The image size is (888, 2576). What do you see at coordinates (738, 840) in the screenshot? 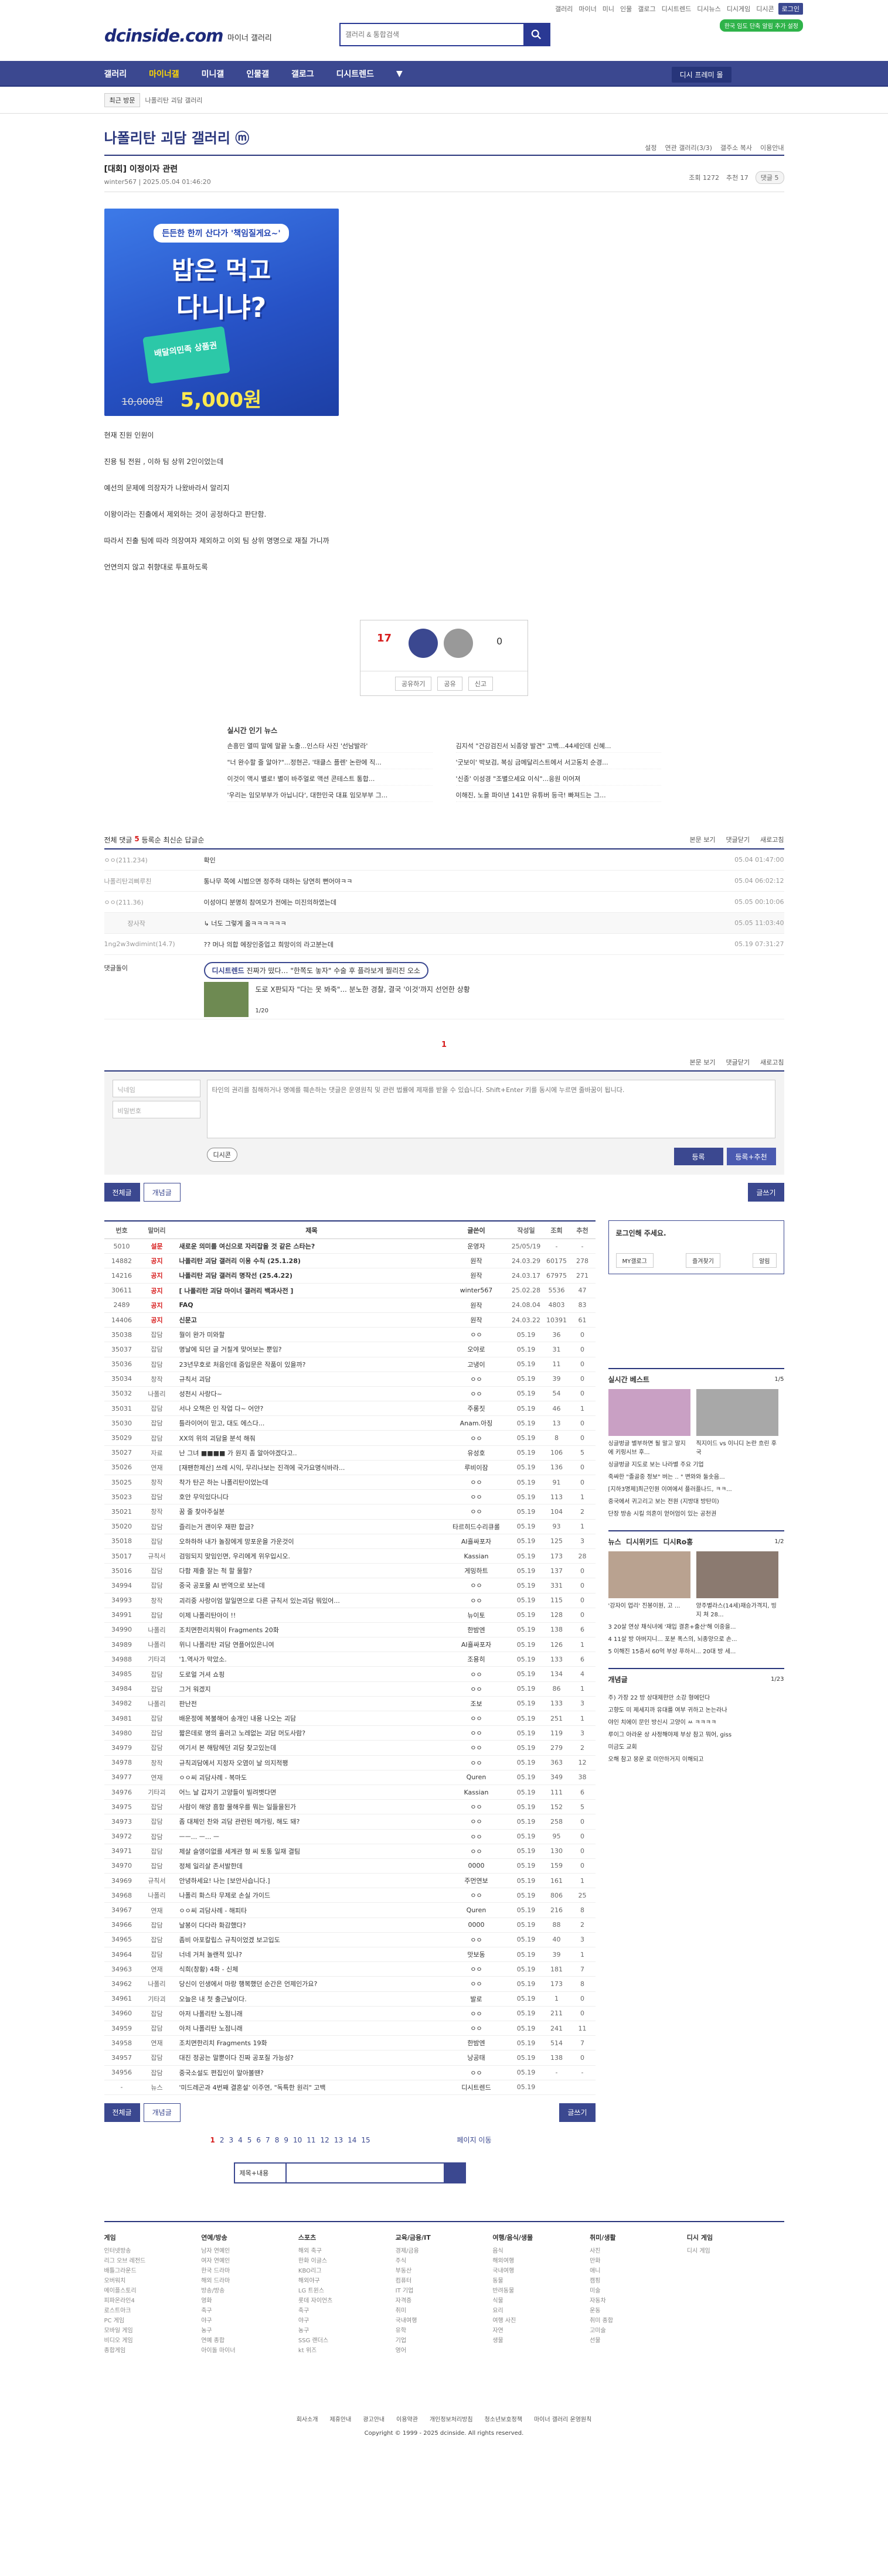
I see `close-comments-button: 댓글닫기` at bounding box center [738, 840].